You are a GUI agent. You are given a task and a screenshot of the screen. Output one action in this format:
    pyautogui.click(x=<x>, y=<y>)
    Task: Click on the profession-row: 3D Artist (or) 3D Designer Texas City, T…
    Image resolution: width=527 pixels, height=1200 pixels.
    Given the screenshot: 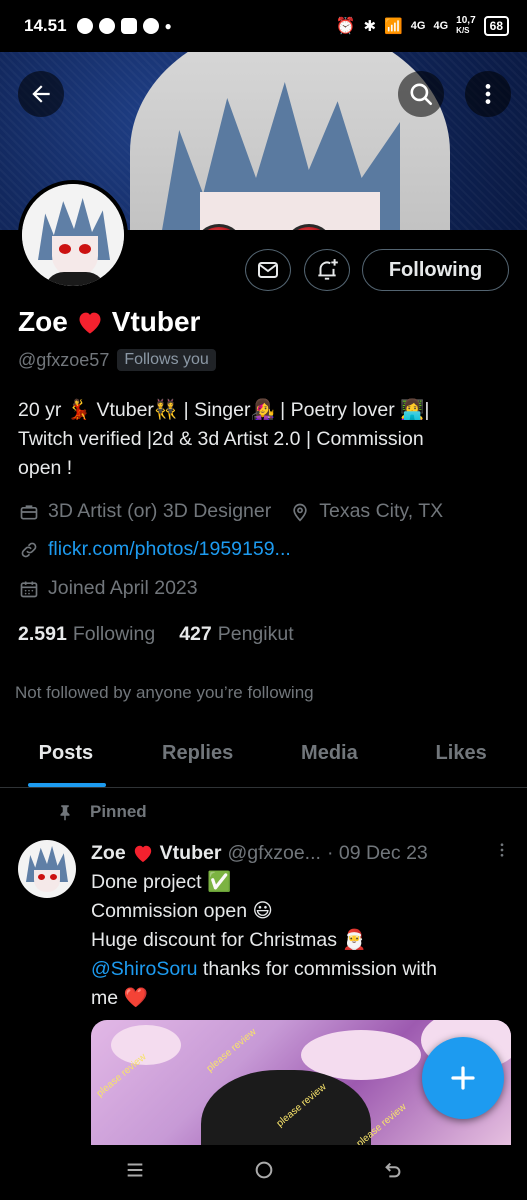 What is the action you would take?
    pyautogui.click(x=230, y=511)
    